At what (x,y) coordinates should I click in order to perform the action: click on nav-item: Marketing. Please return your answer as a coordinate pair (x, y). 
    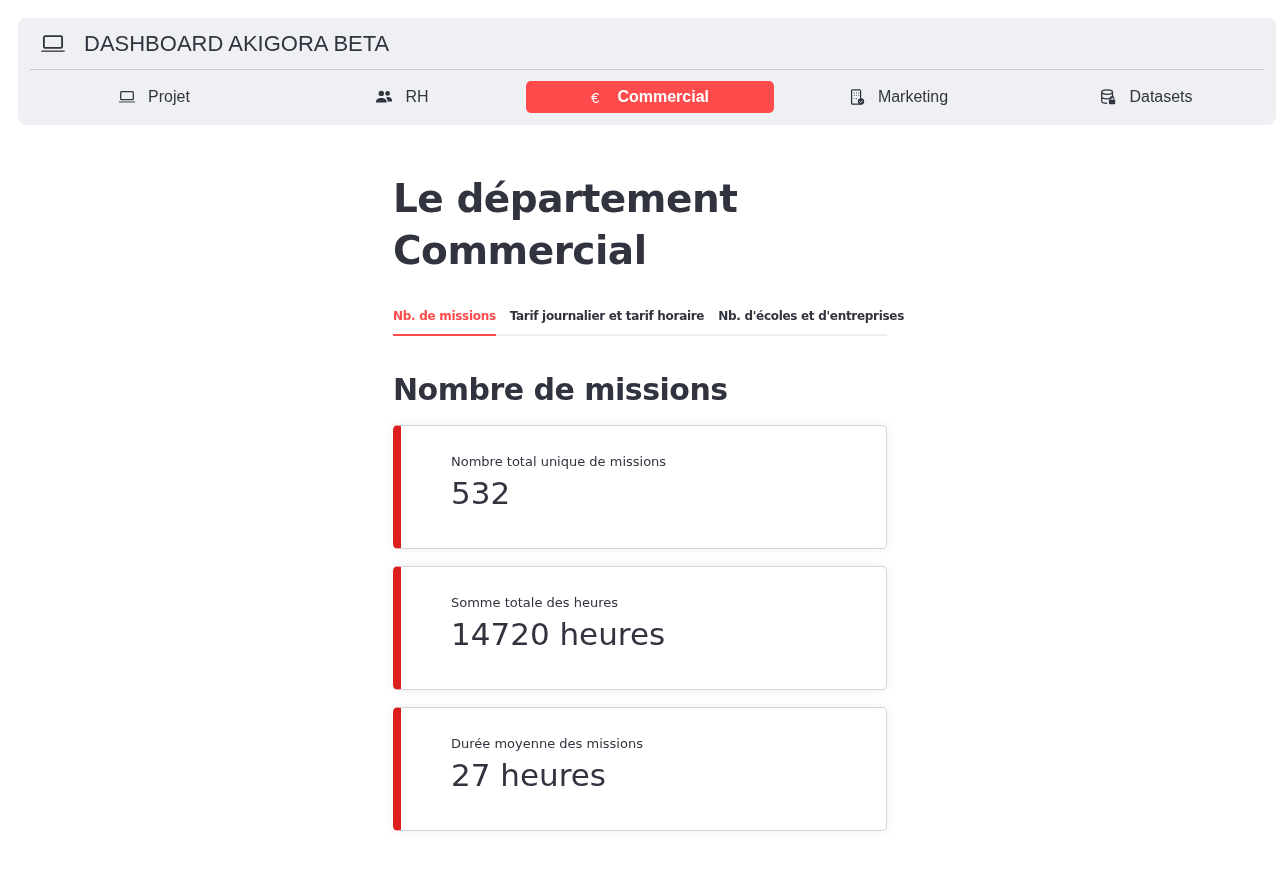
    Looking at the image, I should click on (898, 97).